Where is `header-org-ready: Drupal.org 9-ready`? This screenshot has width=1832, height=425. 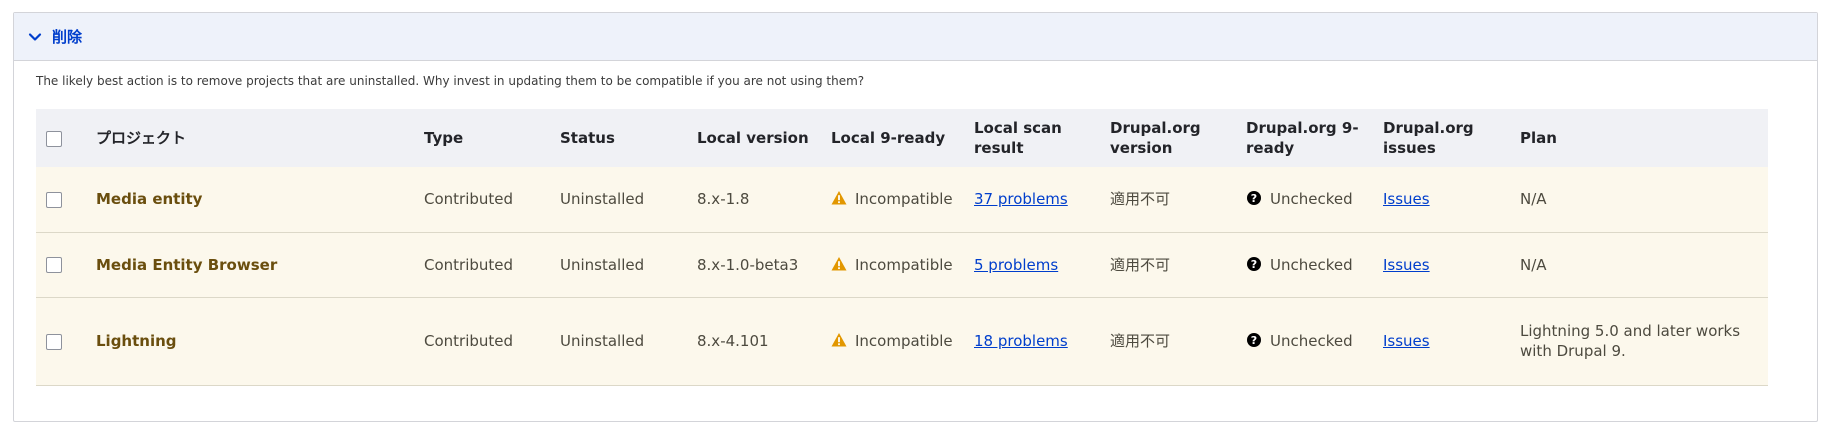
header-org-ready: Drupal.org 9-ready is located at coordinates (1302, 138).